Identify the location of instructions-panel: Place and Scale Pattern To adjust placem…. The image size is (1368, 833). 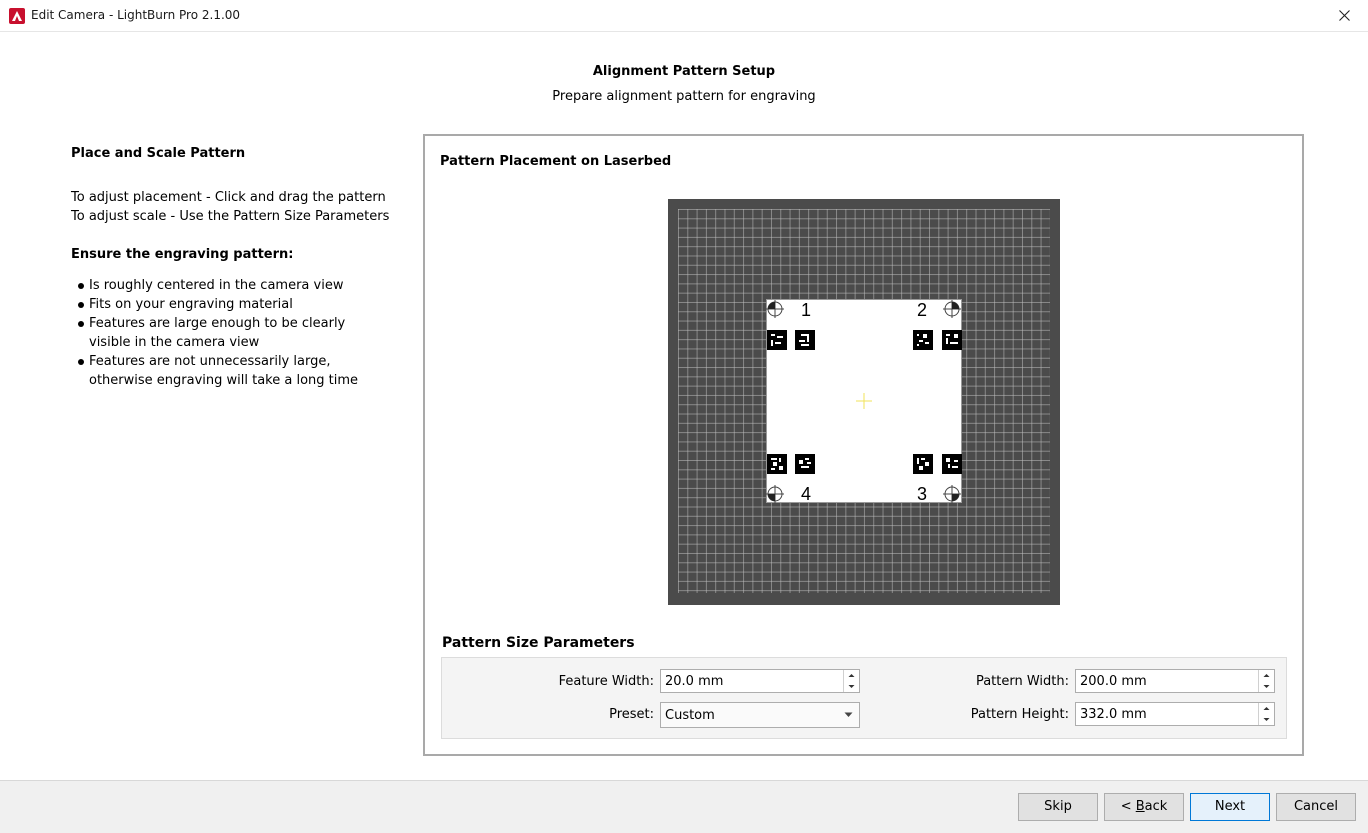
(241, 267).